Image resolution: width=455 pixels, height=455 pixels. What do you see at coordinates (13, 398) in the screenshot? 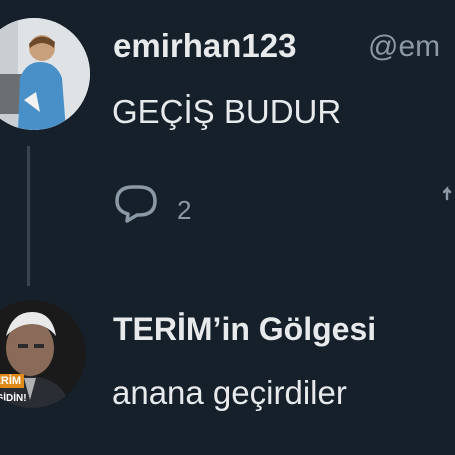
I see `avatar-badge-gidin: GİDİN!` at bounding box center [13, 398].